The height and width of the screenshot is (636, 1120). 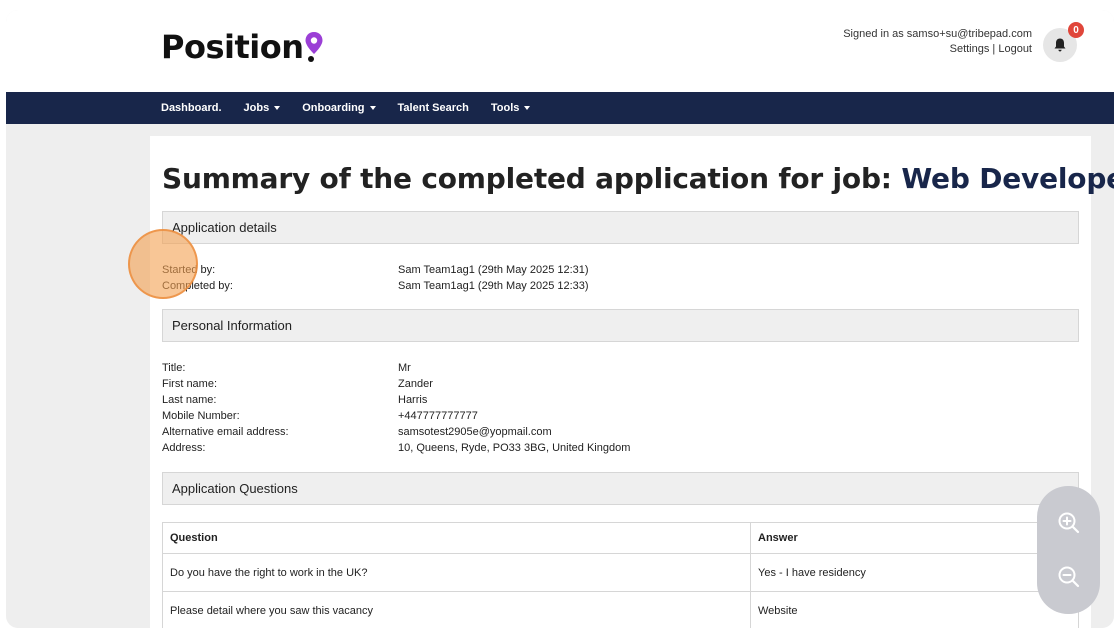 What do you see at coordinates (232, 47) in the screenshot?
I see `logo-text: Position` at bounding box center [232, 47].